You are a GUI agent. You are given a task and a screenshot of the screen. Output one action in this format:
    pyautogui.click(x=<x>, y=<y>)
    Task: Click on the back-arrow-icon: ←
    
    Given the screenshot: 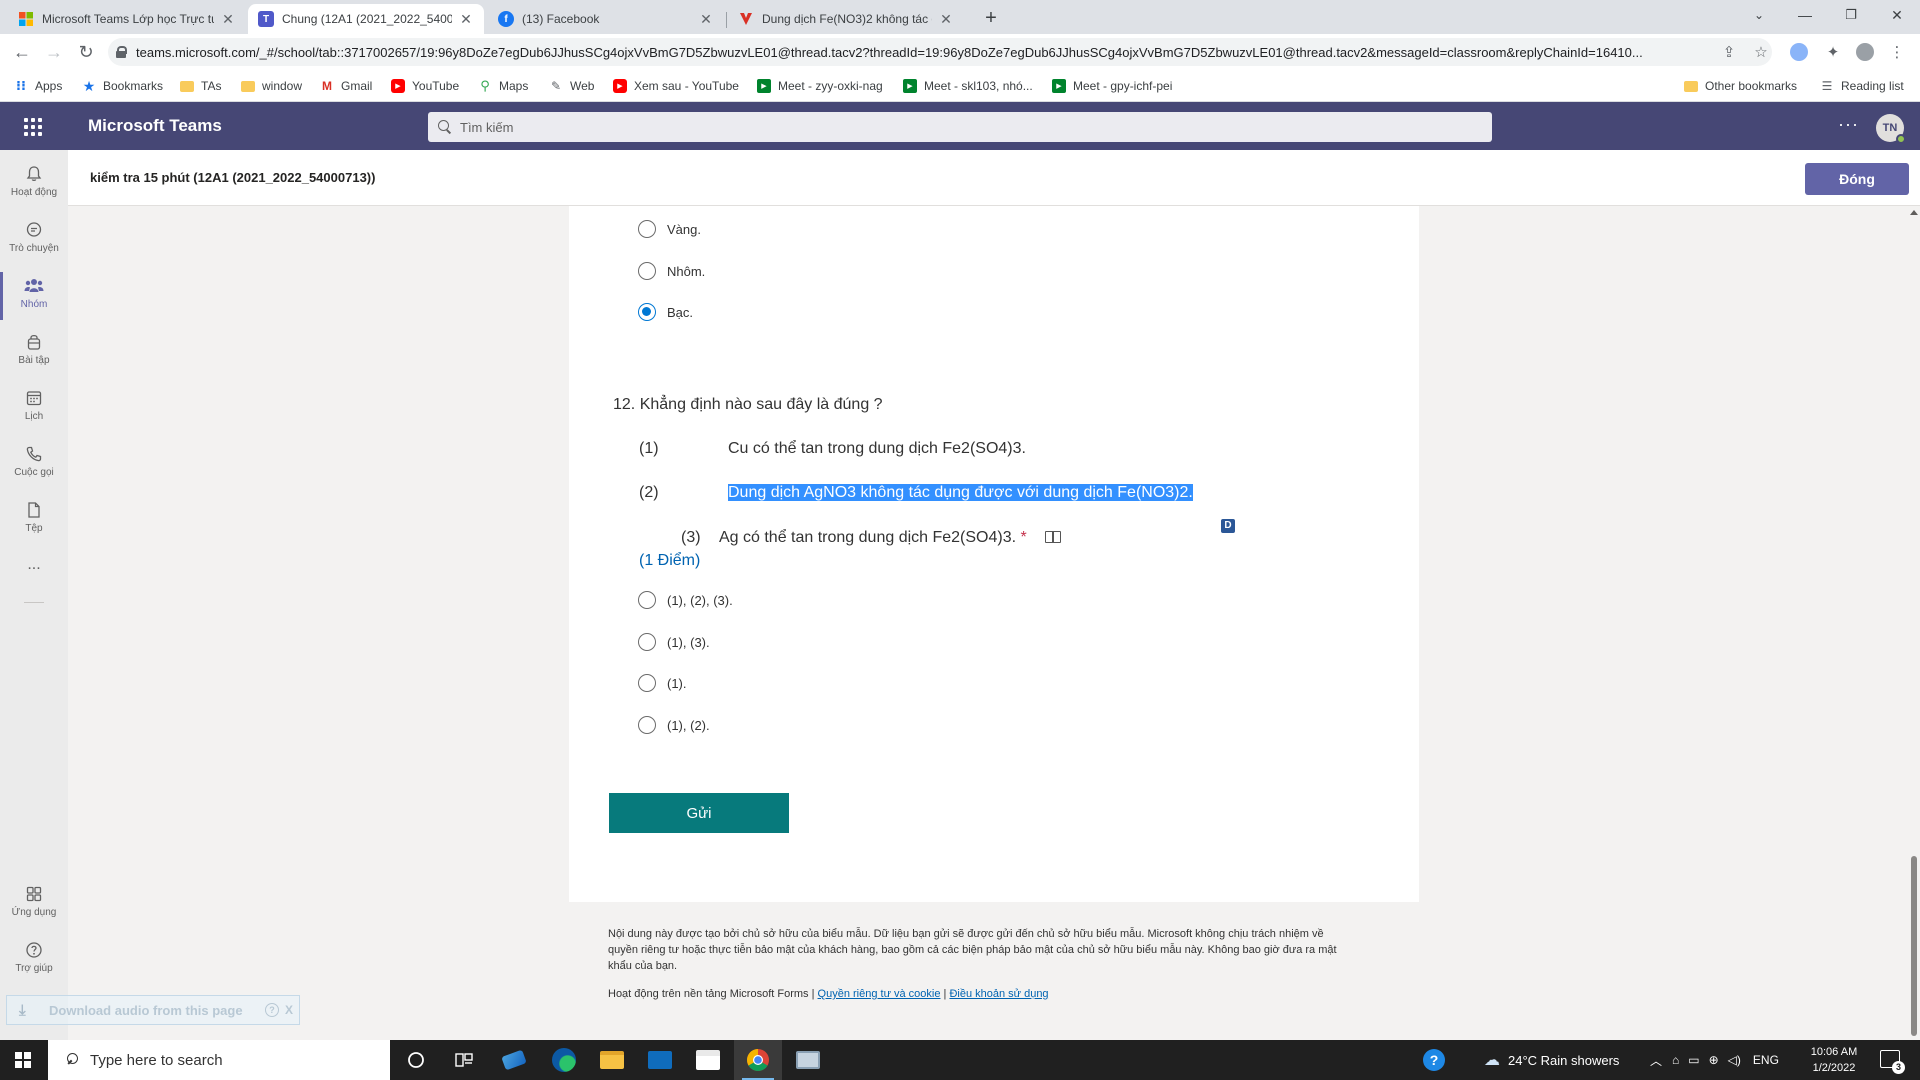 What is the action you would take?
    pyautogui.click(x=22, y=52)
    